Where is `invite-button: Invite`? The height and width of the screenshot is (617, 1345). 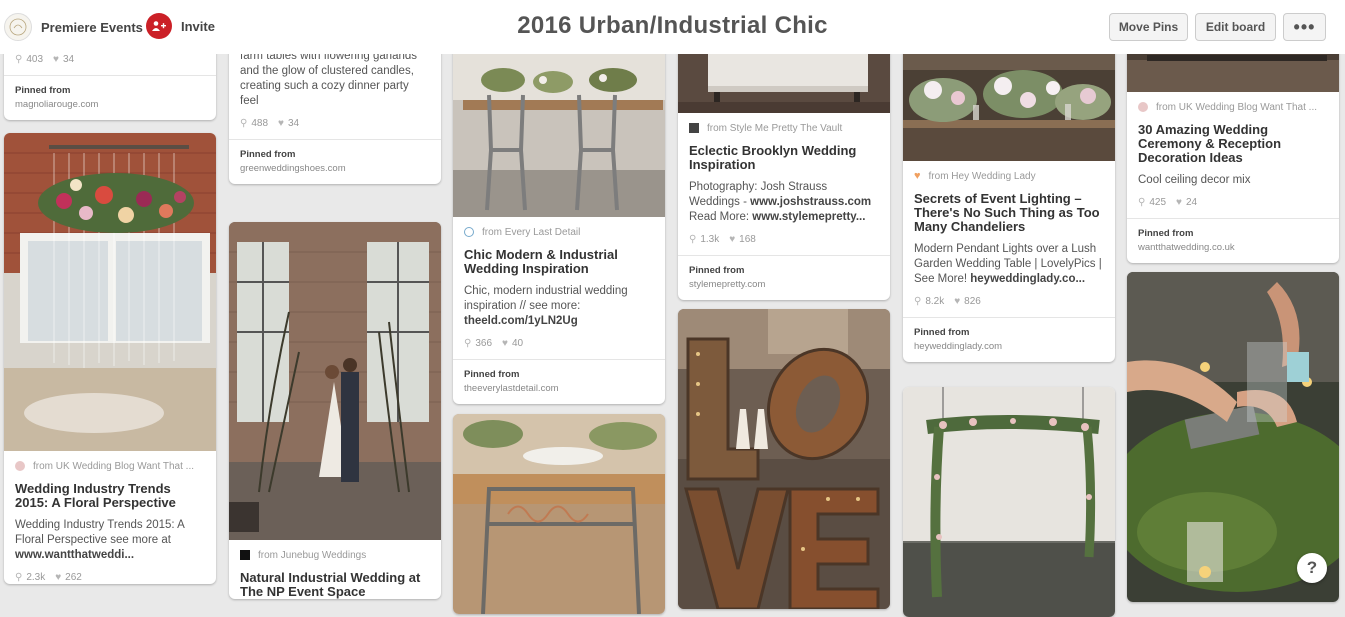
invite-button: Invite is located at coordinates (180, 26).